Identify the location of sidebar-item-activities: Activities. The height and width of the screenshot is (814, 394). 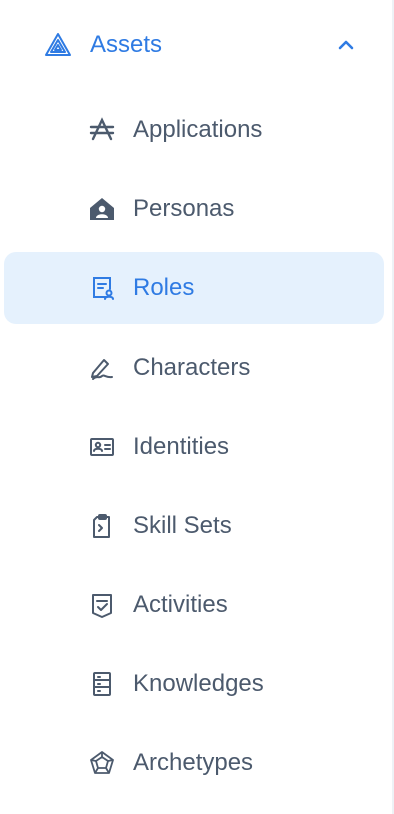
(194, 605).